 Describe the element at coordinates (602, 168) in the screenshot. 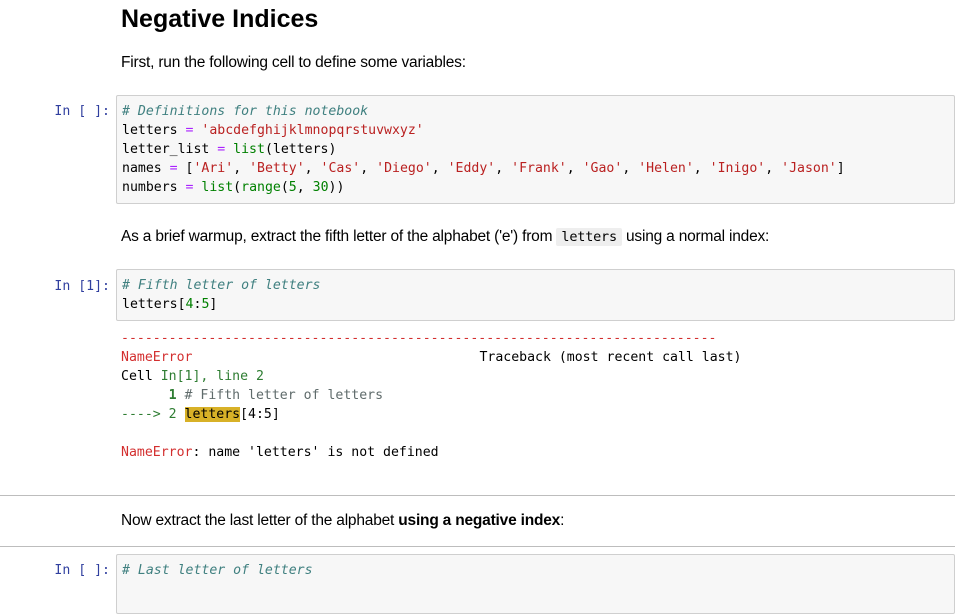

I see `name-string: 'Gao'` at that location.